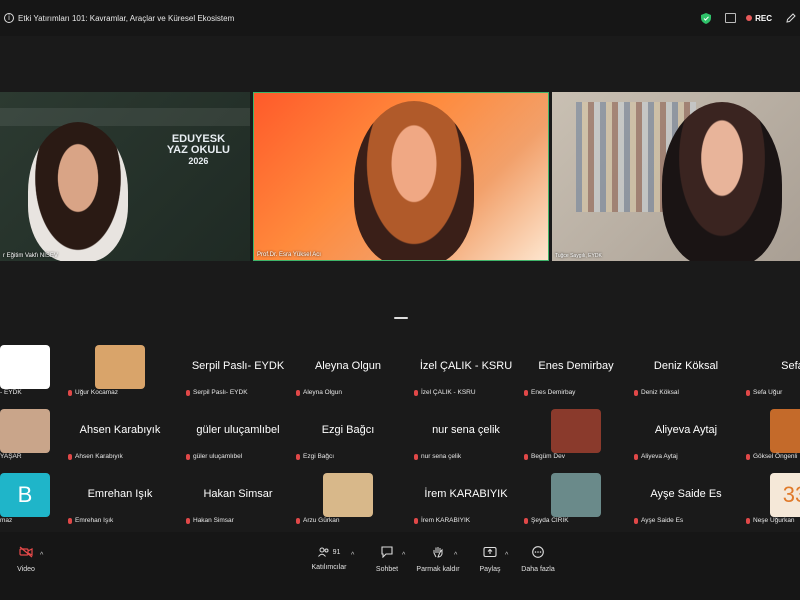 The height and width of the screenshot is (600, 800). I want to click on recording-indicator: REC, so click(759, 18).